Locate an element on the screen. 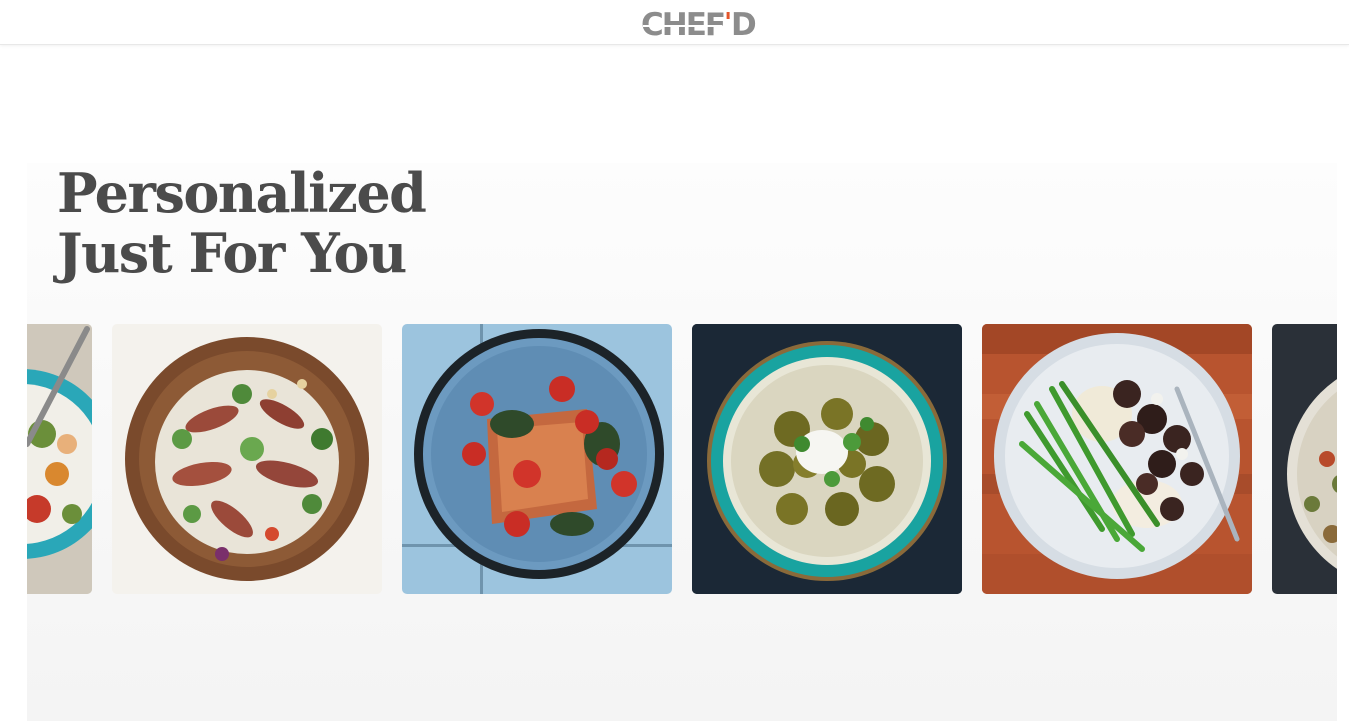 This screenshot has height=721, width=1349. meal-photo-steak-noodle-salad is located at coordinates (247, 459).